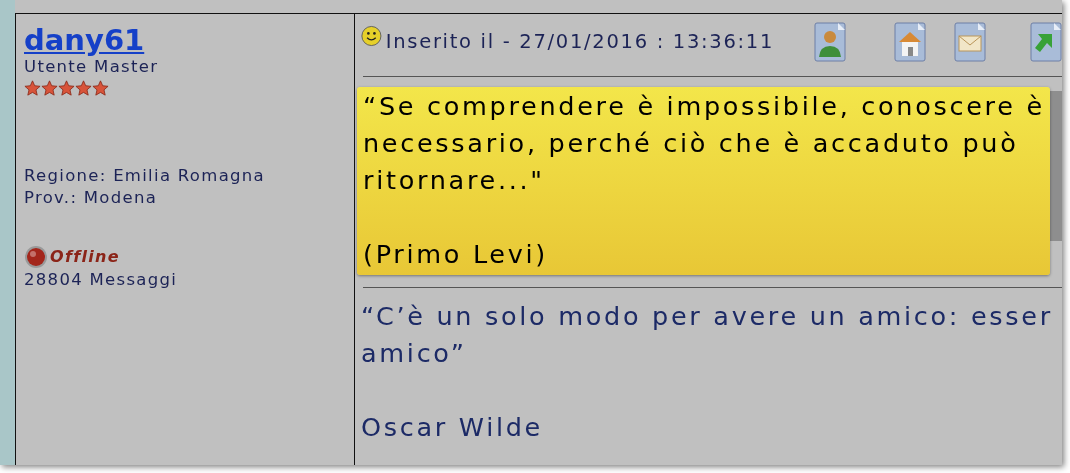  I want to click on arrow-icon, so click(1046, 42).